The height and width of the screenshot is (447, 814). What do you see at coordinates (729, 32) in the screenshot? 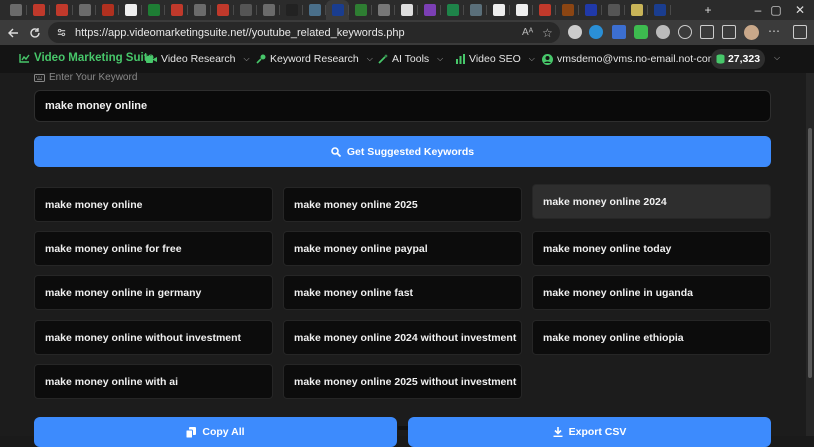
I see `favorites-icon` at bounding box center [729, 32].